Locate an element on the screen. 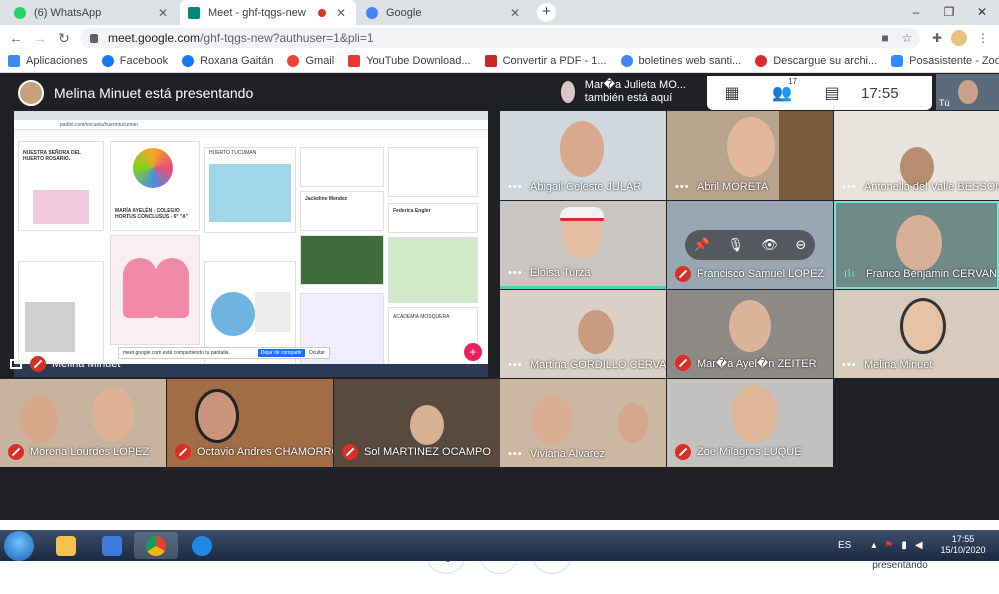  participant-tile: Octavio Andres CHAMORRO is located at coordinates (250, 423).